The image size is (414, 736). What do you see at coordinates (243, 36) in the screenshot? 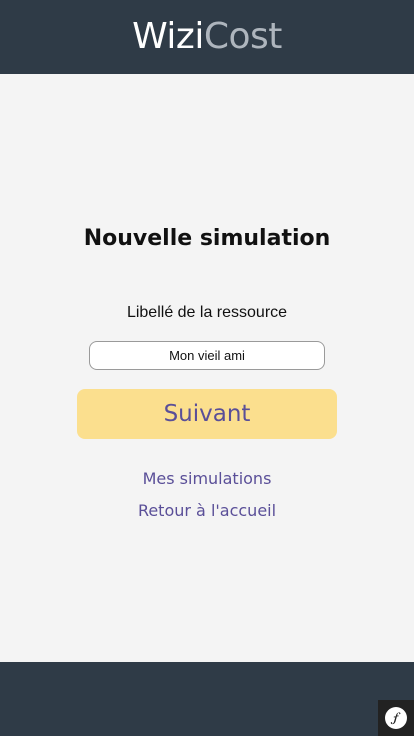
I see `brand-part-cost: Cost` at bounding box center [243, 36].